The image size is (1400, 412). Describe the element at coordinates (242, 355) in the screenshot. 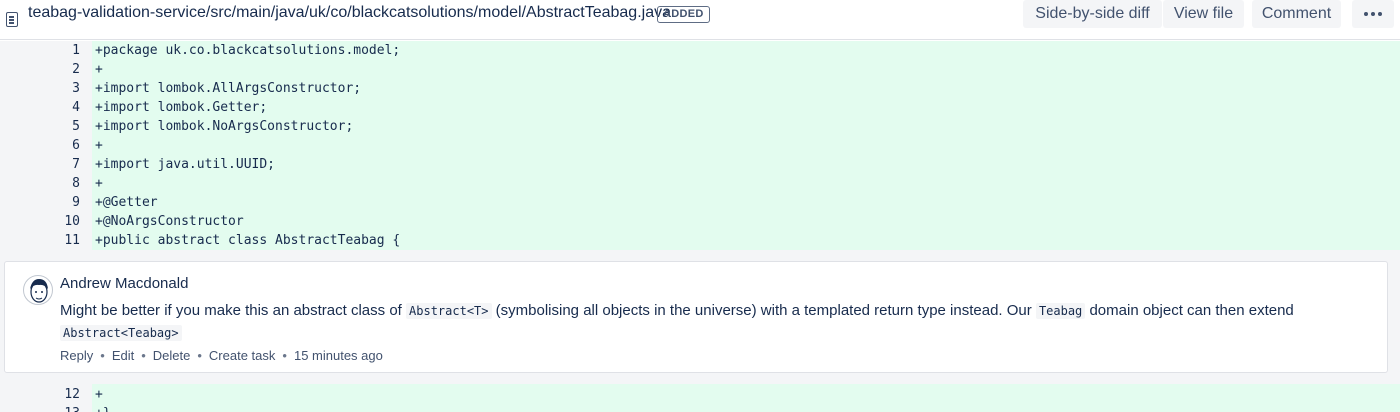

I see `create-task-link: Create task` at that location.